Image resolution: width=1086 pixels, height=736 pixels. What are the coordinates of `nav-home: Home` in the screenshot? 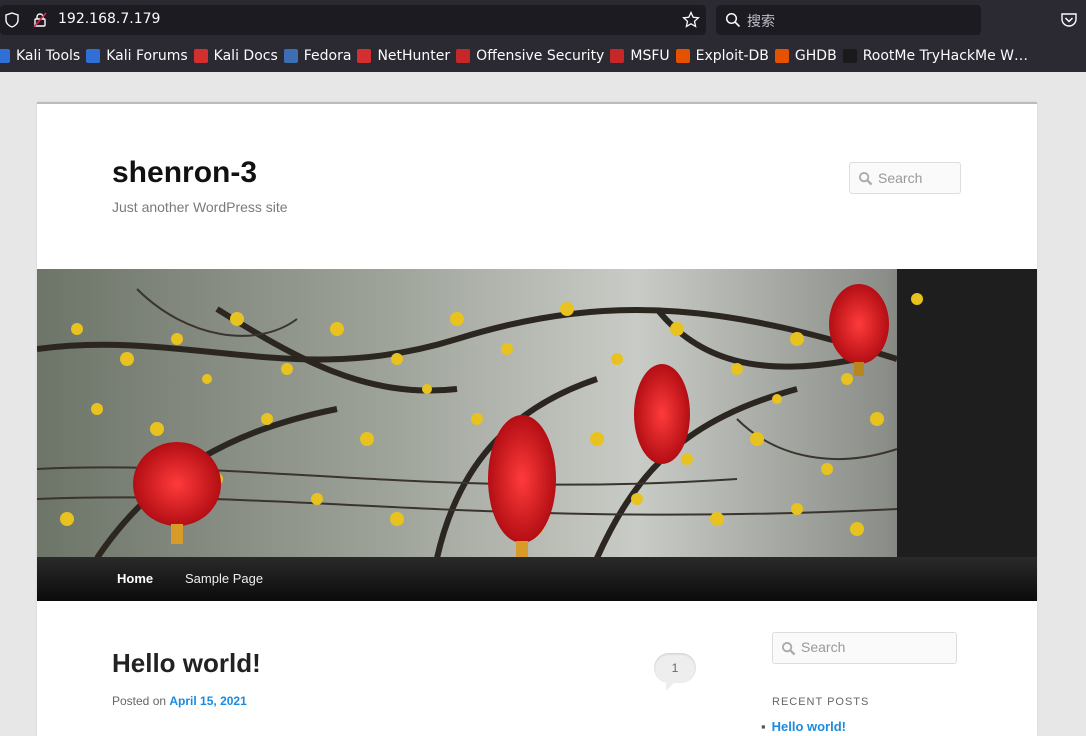 It's located at (135, 578).